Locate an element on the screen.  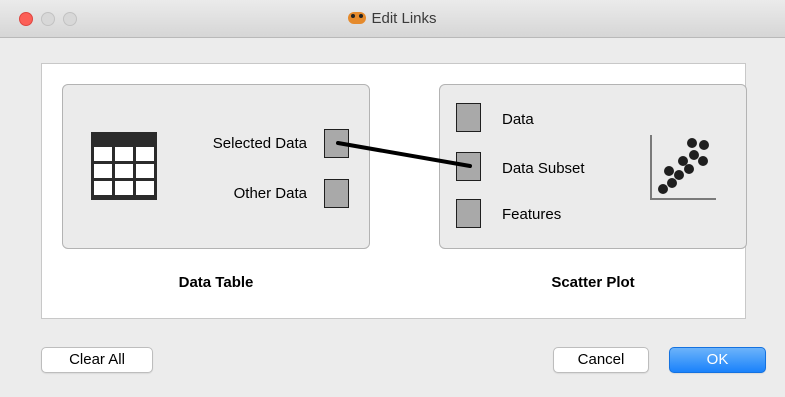
scatter-plot-caption: Scatter Plot is located at coordinates (593, 282).